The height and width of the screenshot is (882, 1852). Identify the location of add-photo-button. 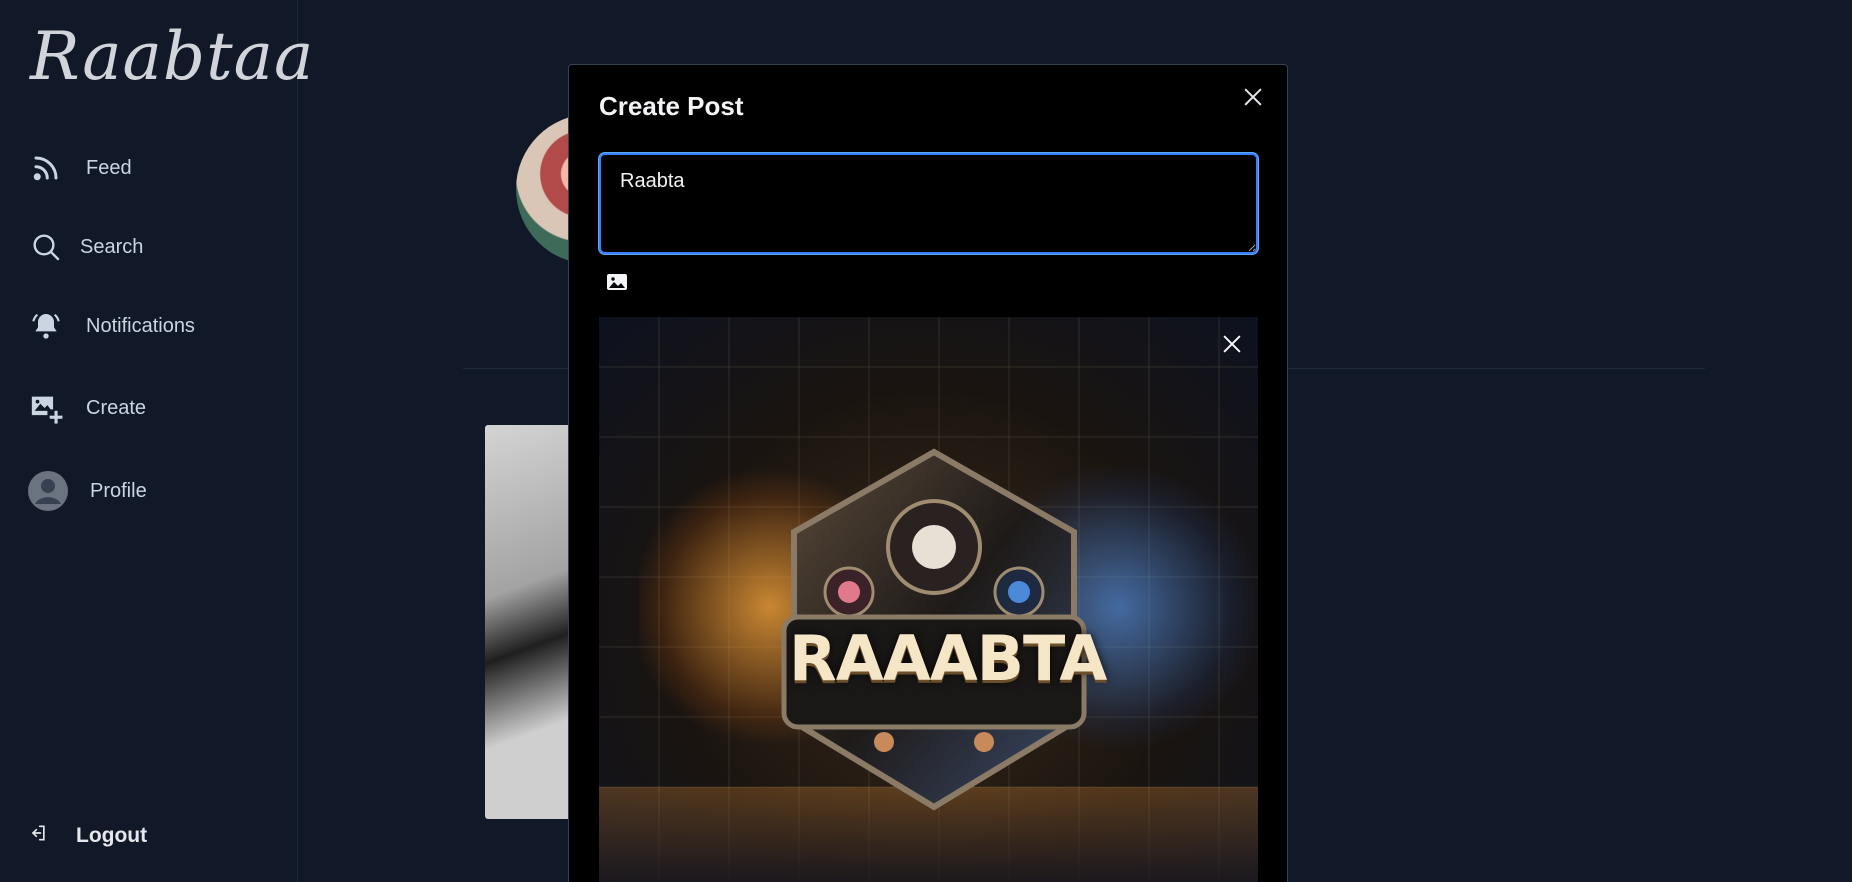
(617, 282).